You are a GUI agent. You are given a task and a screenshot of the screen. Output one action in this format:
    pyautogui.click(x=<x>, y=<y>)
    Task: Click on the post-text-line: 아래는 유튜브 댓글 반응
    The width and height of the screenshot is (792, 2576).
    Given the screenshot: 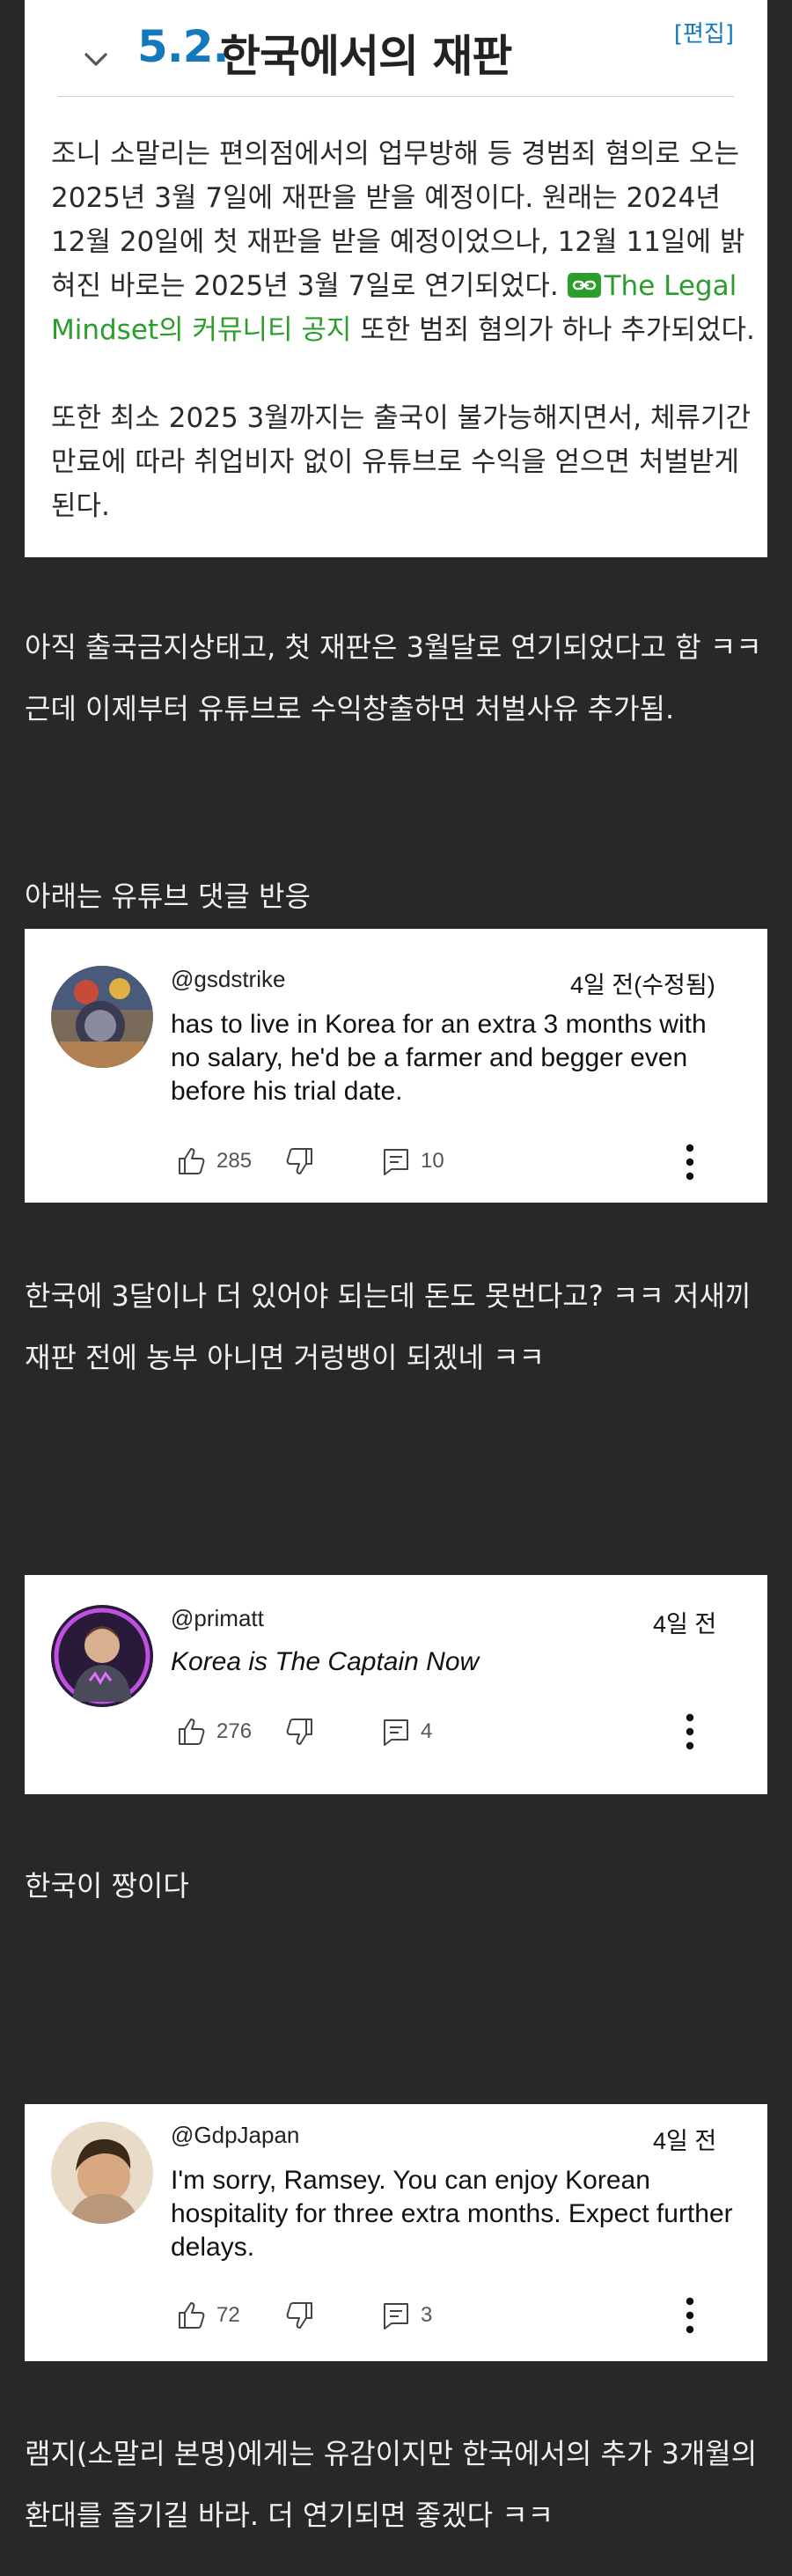 What is the action you would take?
    pyautogui.click(x=168, y=897)
    